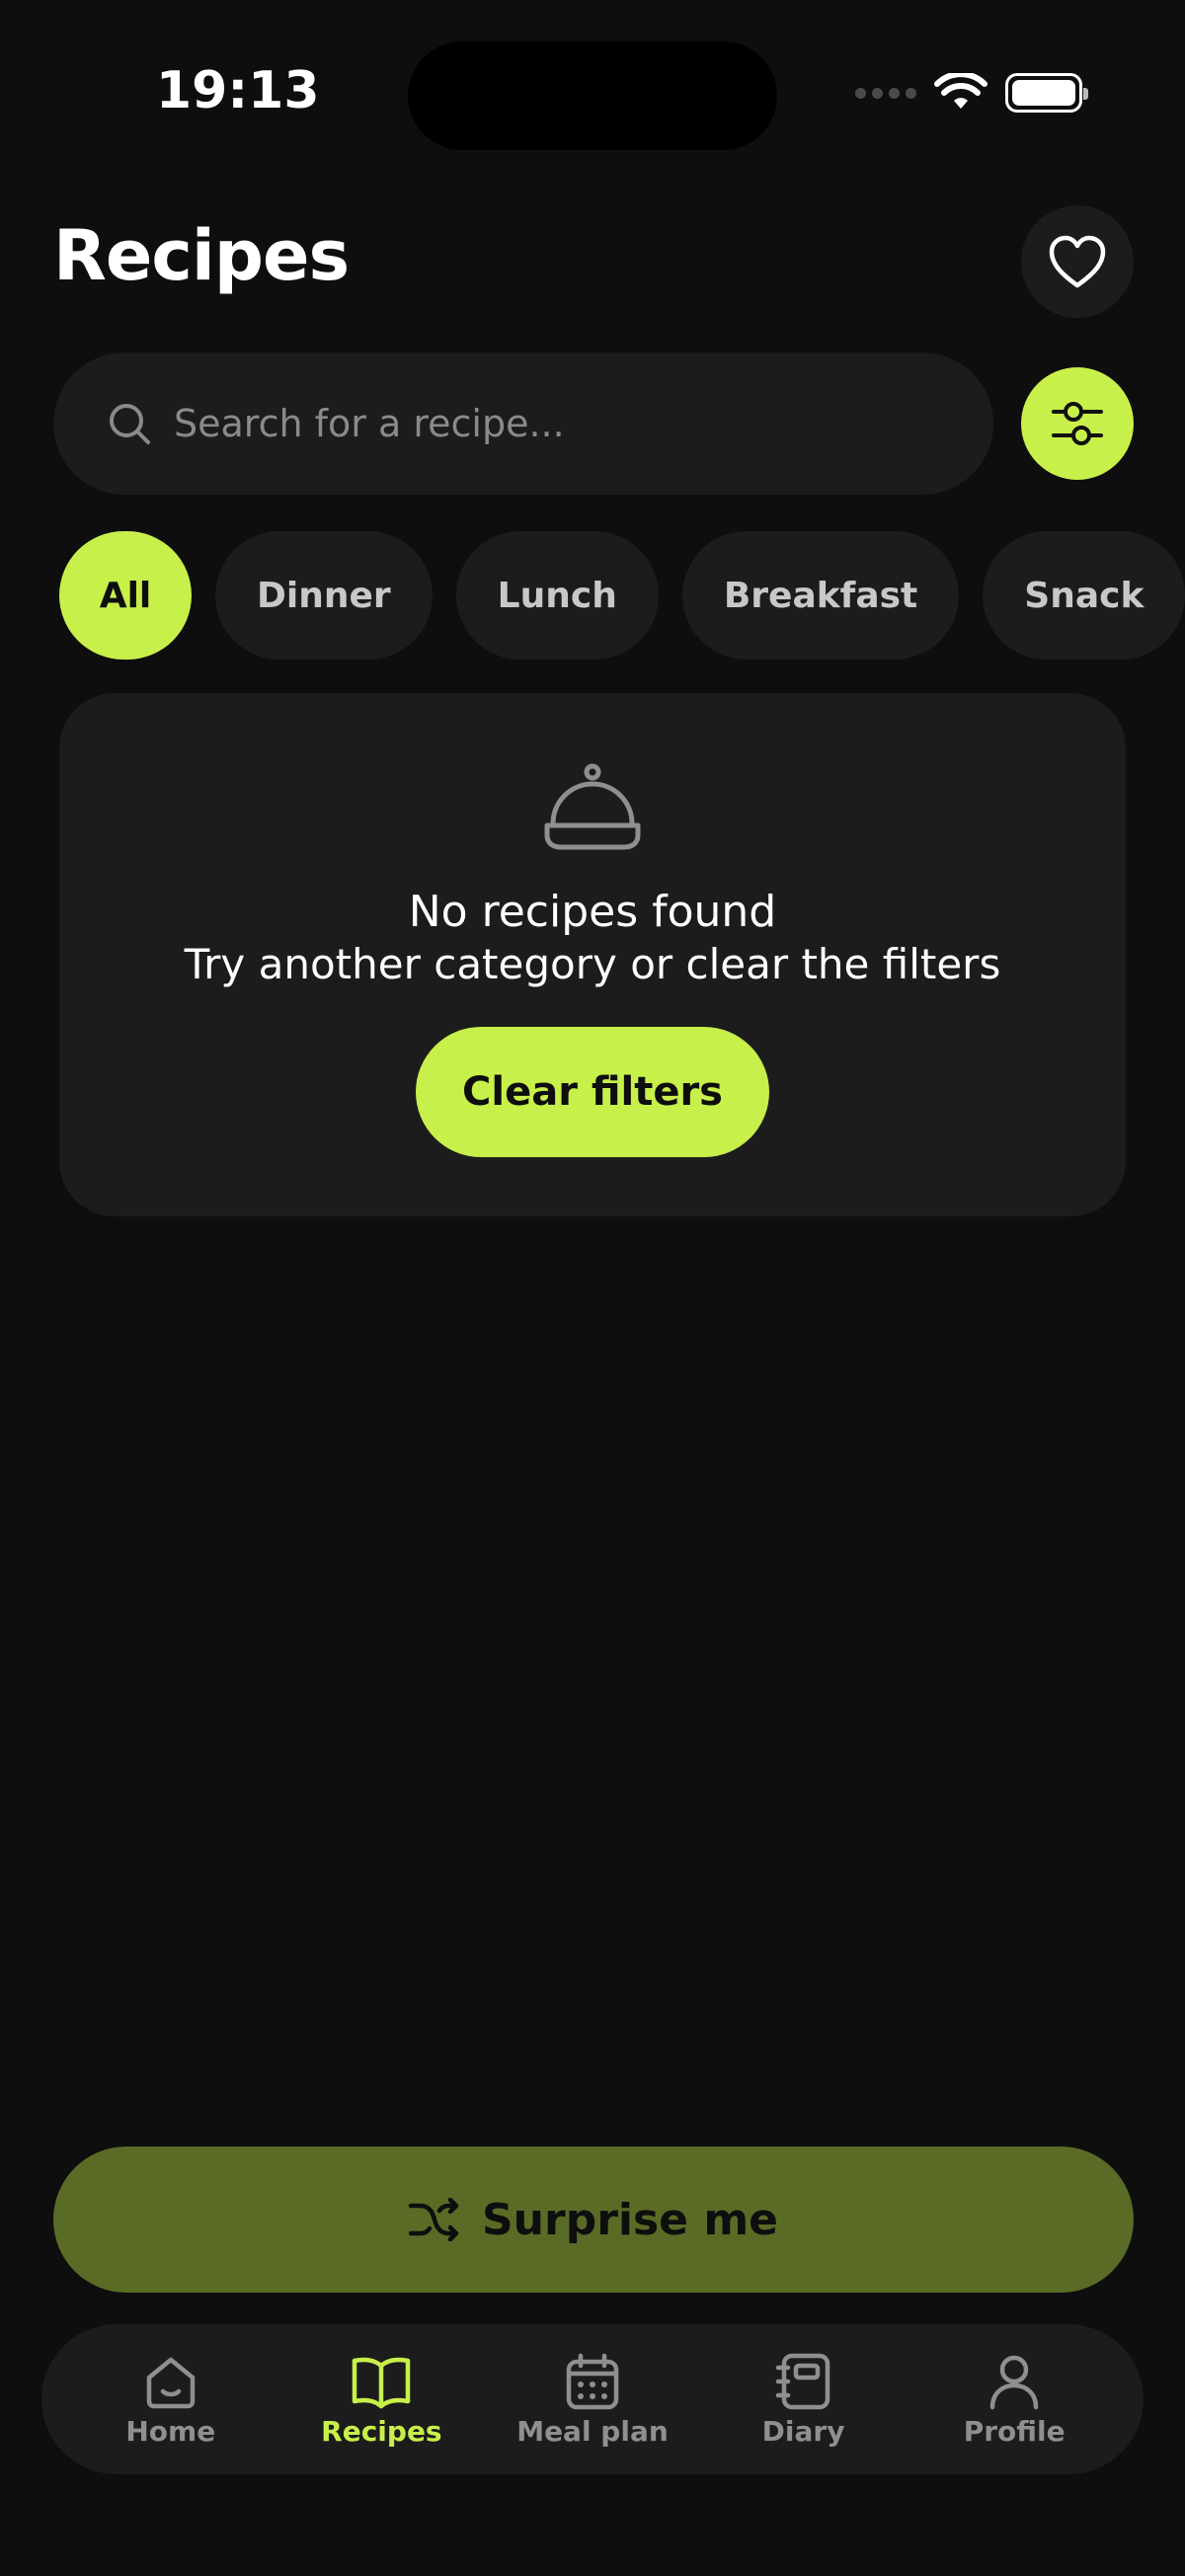 The height and width of the screenshot is (2576, 1185). Describe the element at coordinates (238, 90) in the screenshot. I see `status-time: 19:13` at that location.